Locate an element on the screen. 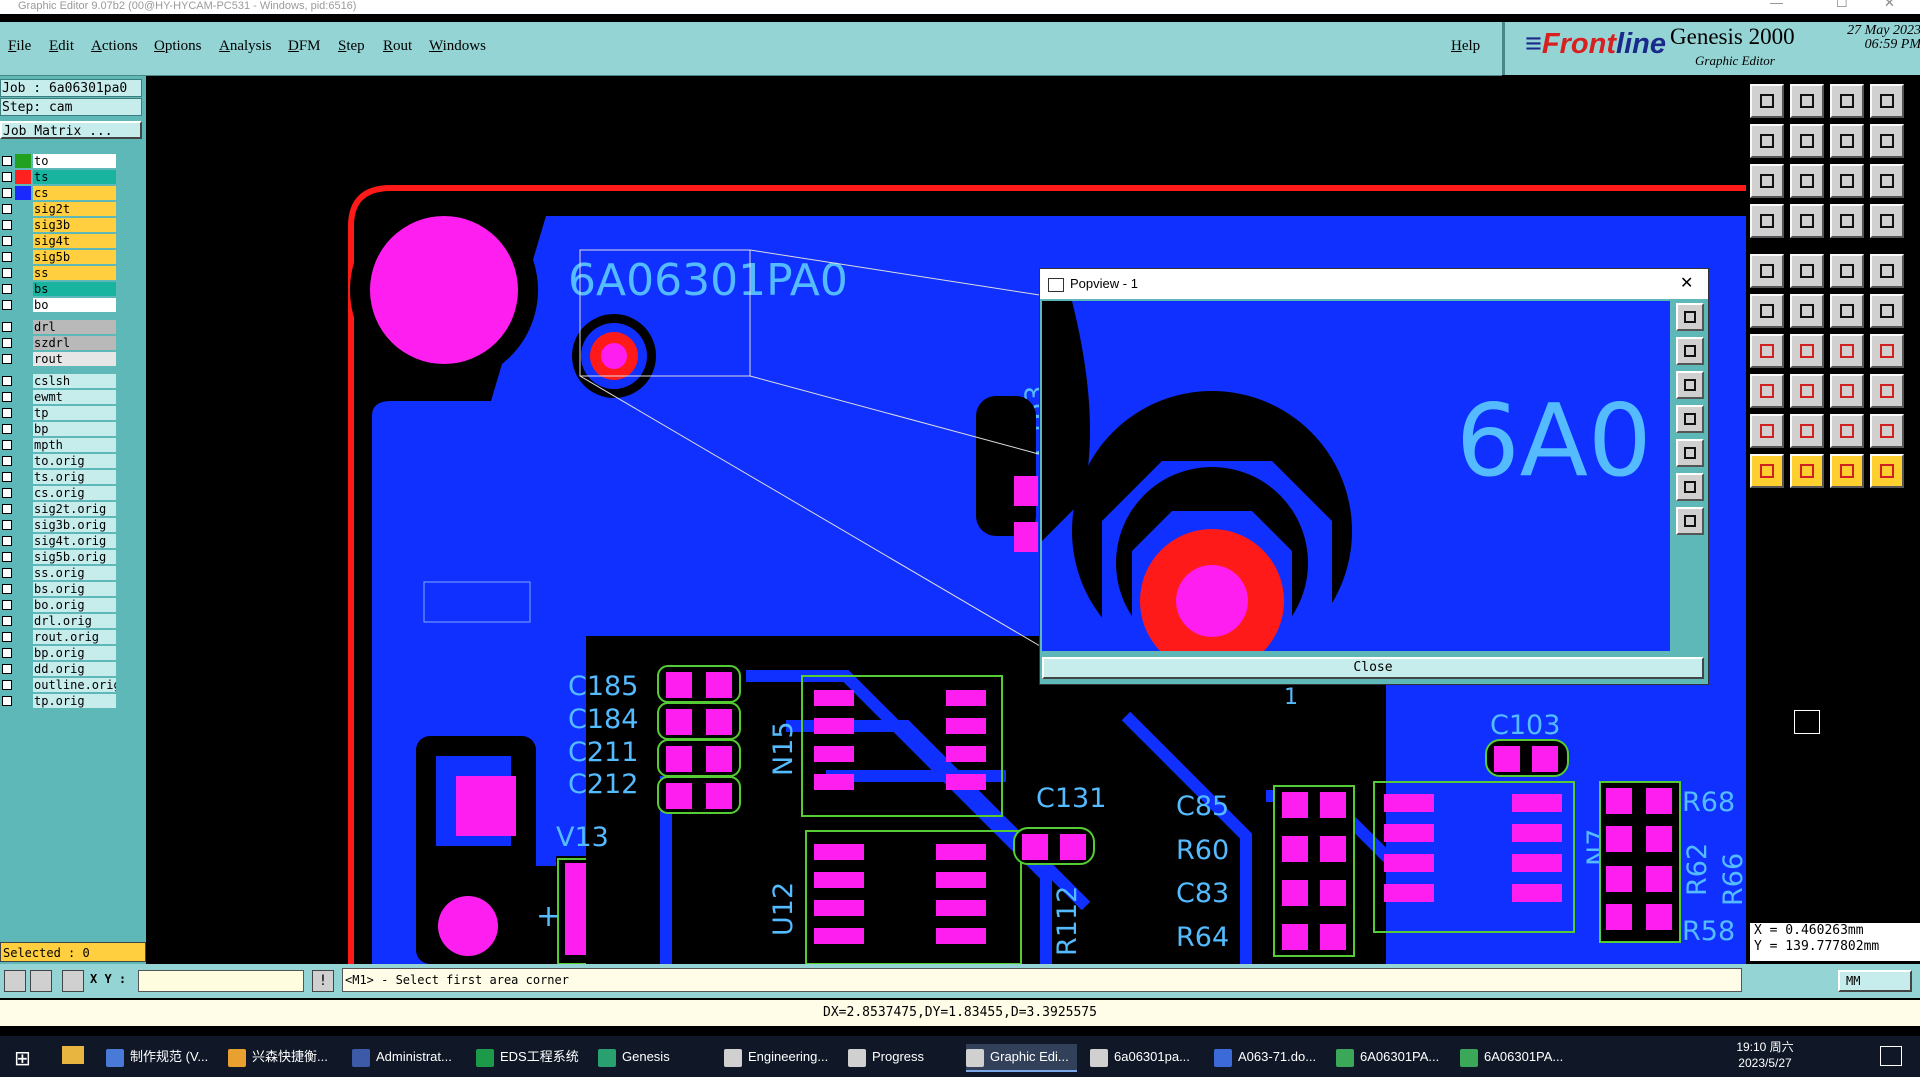  notification-icon is located at coordinates (1891, 1056).